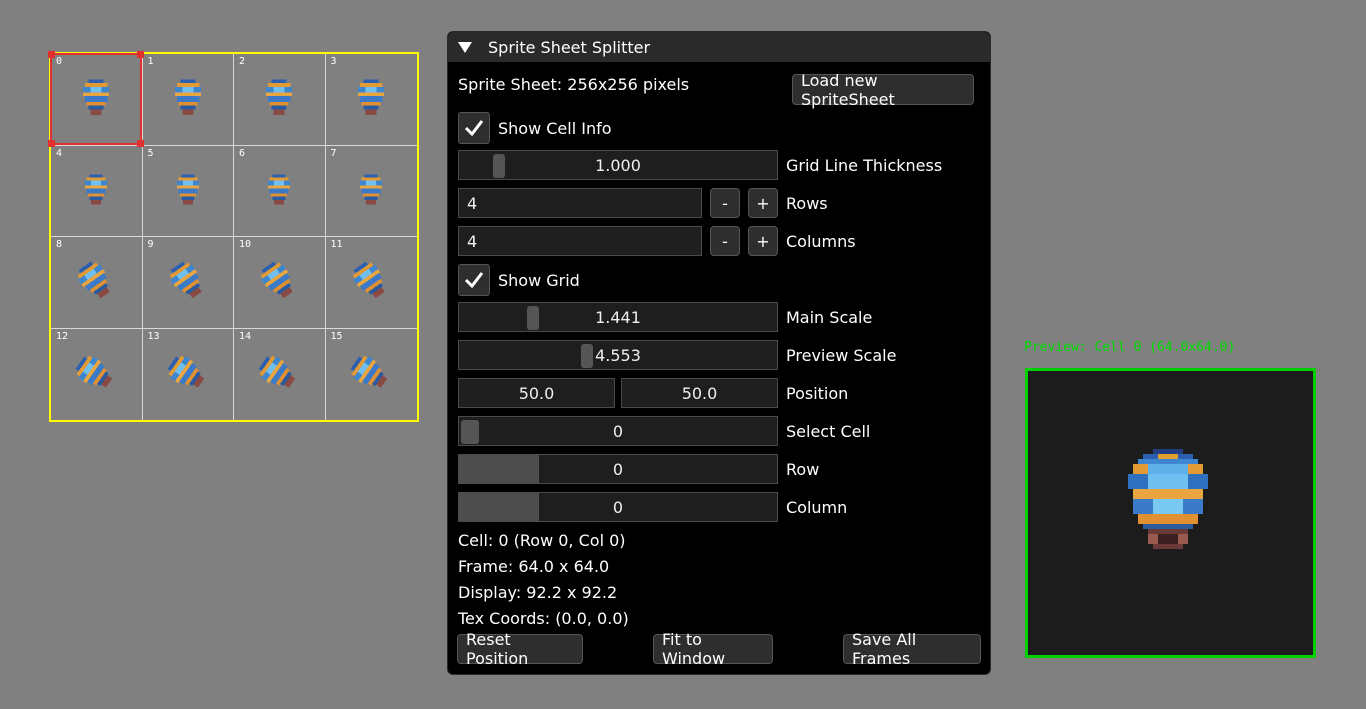 This screenshot has height=709, width=1366. What do you see at coordinates (807, 203) in the screenshot?
I see `rows-label: Rows` at bounding box center [807, 203].